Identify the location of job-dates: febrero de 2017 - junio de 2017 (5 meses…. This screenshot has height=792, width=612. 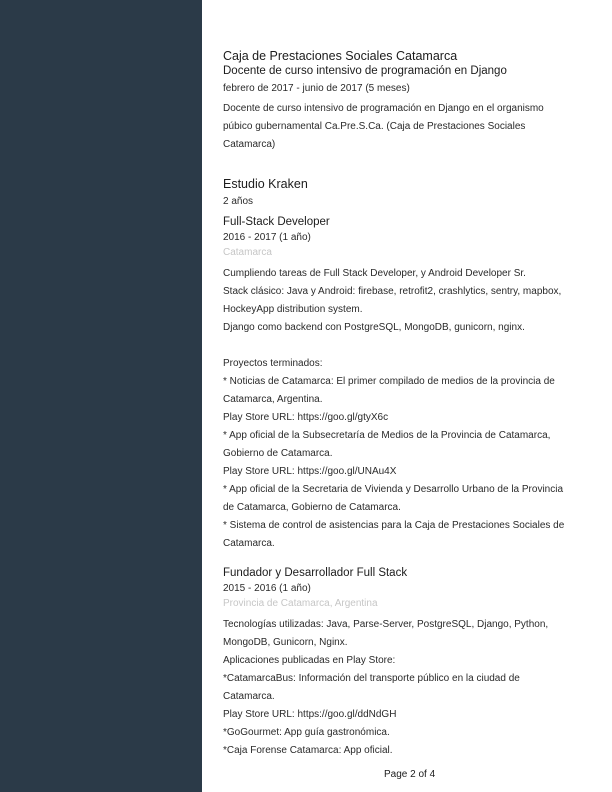
(316, 88).